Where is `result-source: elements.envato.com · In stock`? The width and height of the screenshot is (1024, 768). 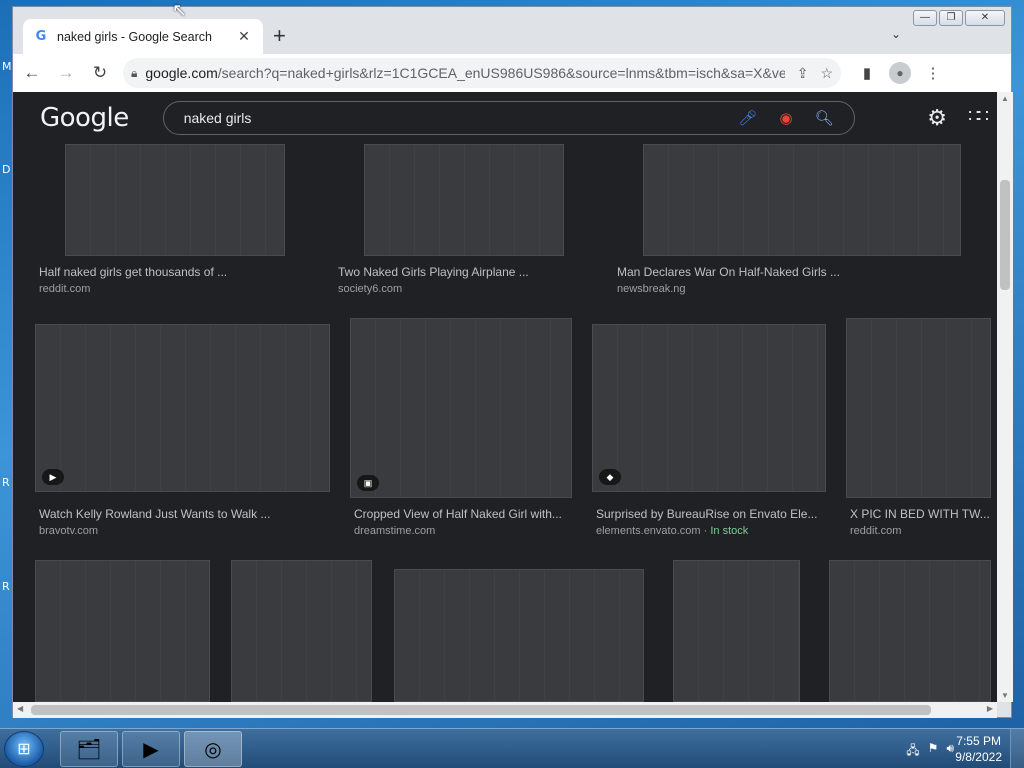
result-source: elements.envato.com · In stock is located at coordinates (672, 531).